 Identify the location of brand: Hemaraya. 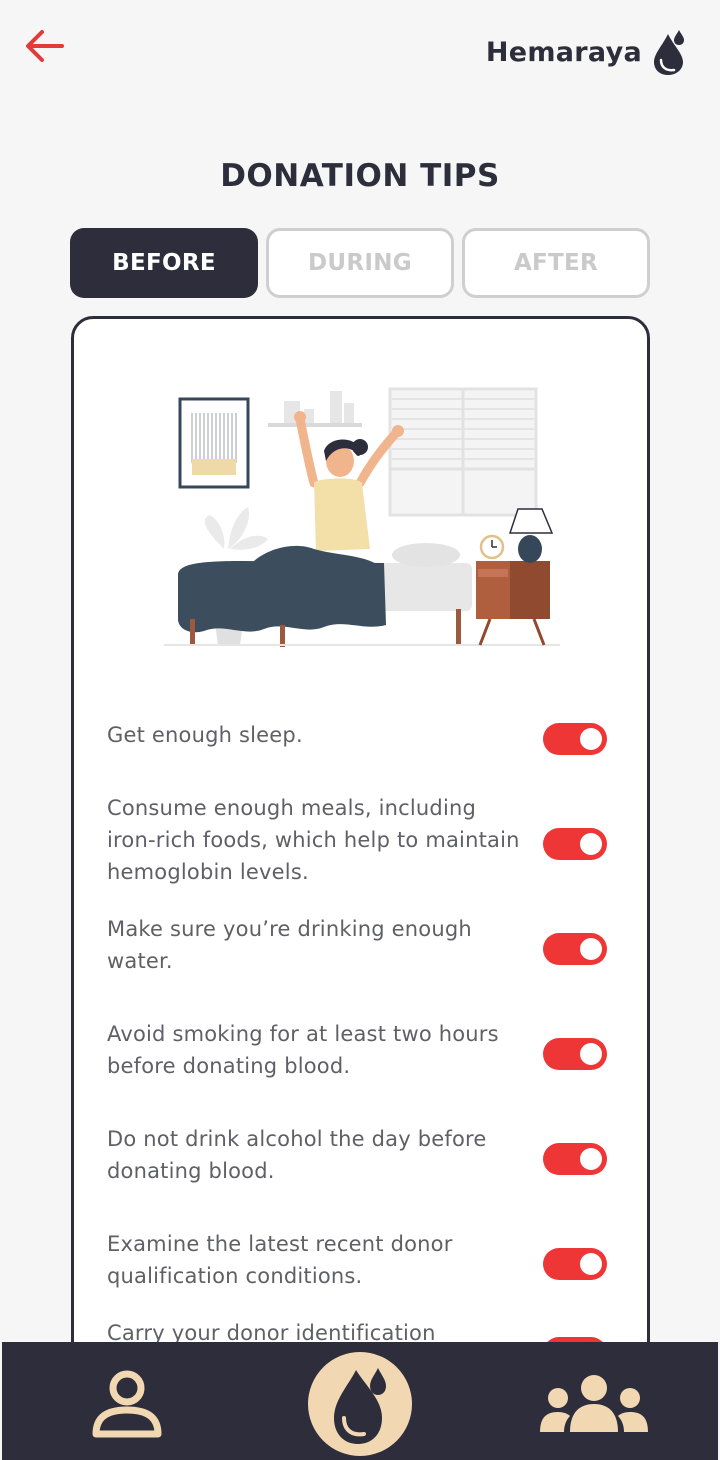
(586, 52).